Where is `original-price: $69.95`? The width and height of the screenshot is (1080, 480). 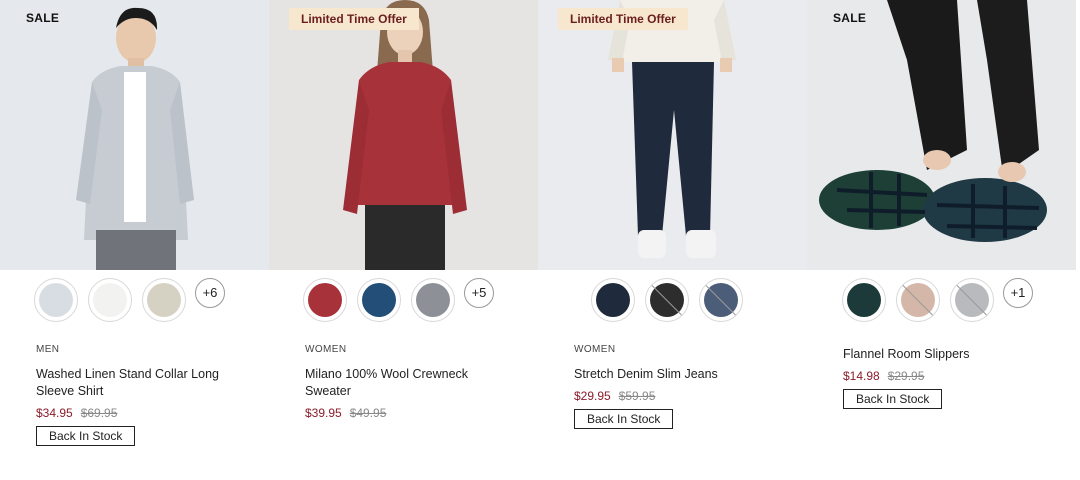 original-price: $69.95 is located at coordinates (99, 413).